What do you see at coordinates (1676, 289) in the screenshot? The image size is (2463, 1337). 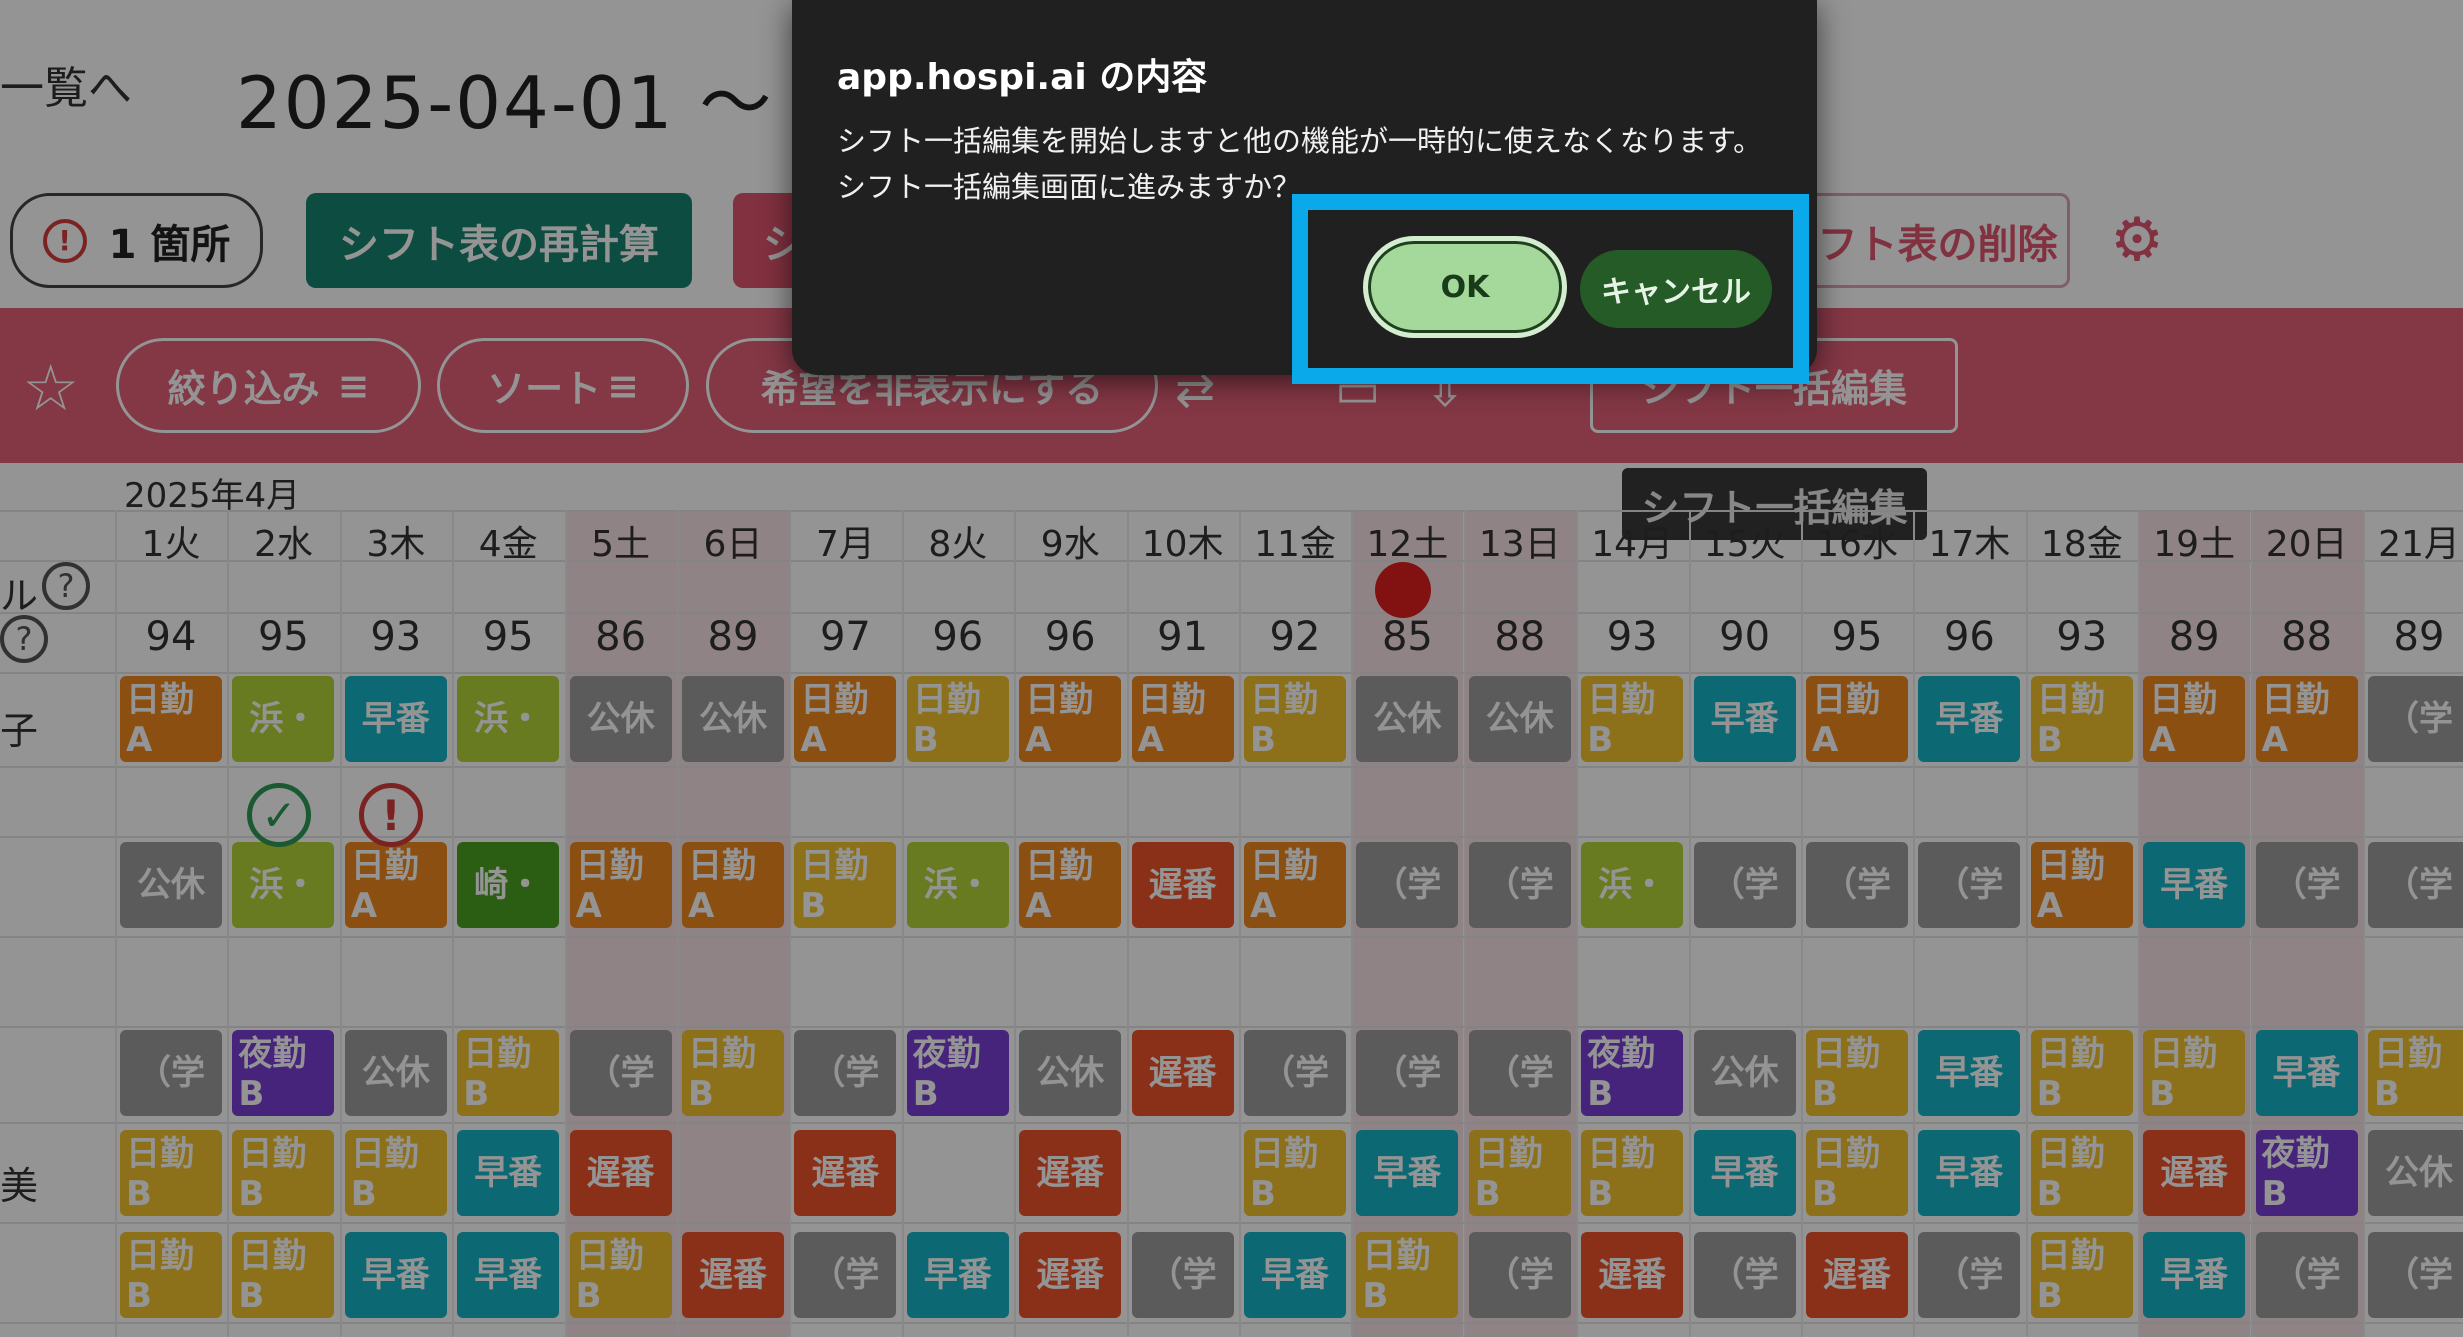 I see `cancel-button: キャンセル` at bounding box center [1676, 289].